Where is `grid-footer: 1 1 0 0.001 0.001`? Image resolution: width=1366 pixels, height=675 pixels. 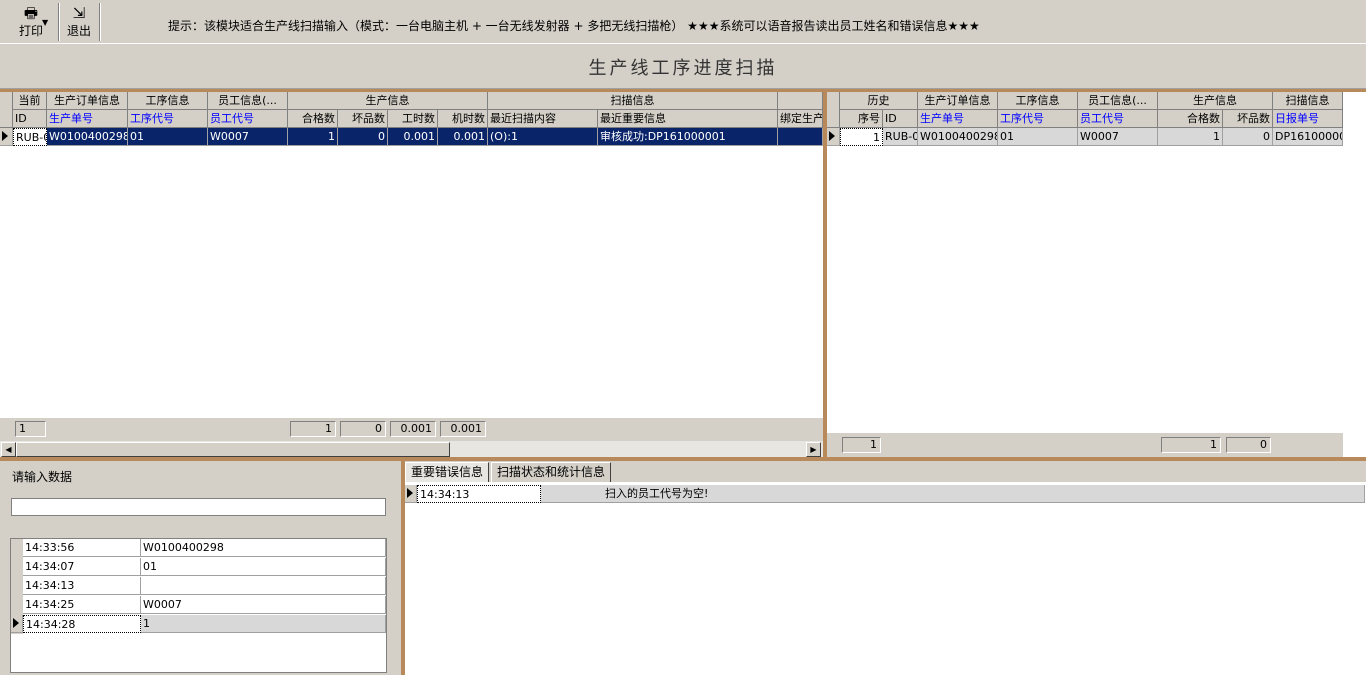 grid-footer: 1 1 0 0.001 0.001 is located at coordinates (411, 429).